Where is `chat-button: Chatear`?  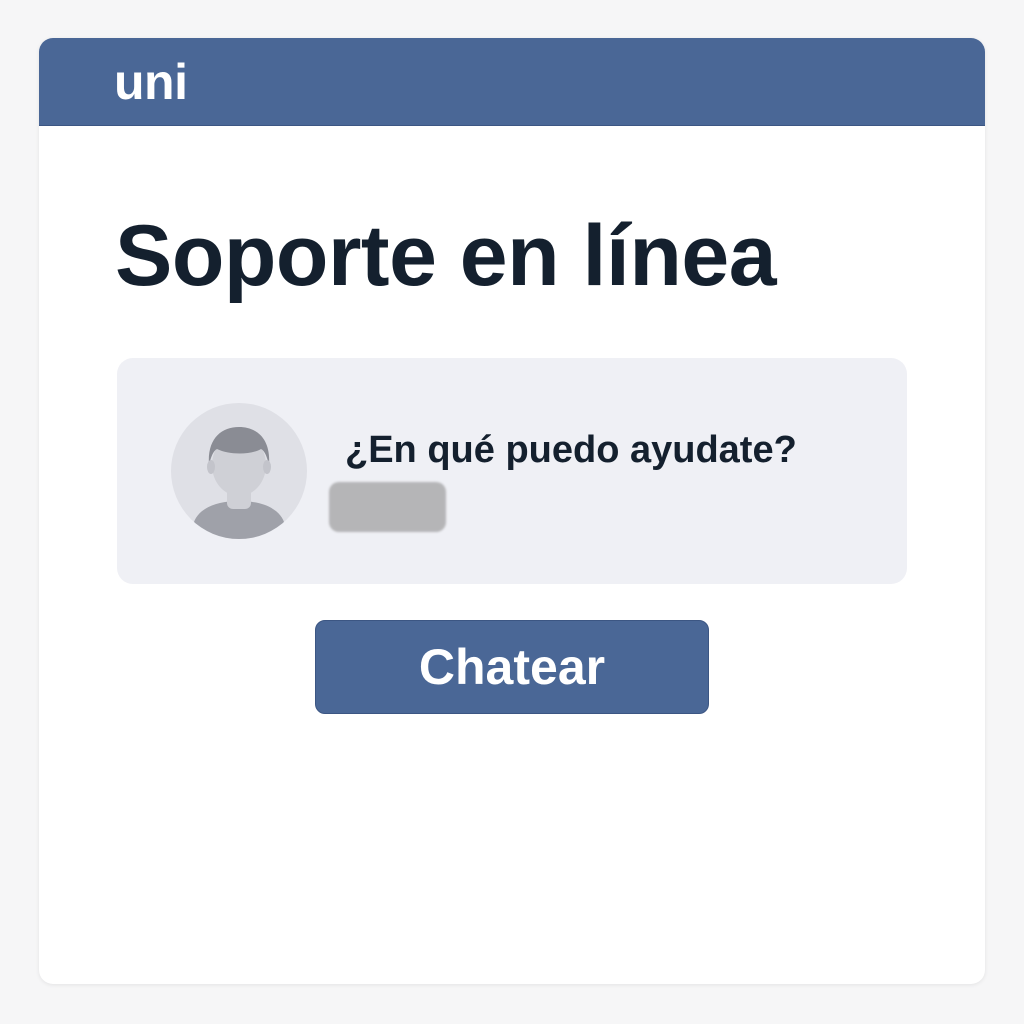
chat-button: Chatear is located at coordinates (512, 667).